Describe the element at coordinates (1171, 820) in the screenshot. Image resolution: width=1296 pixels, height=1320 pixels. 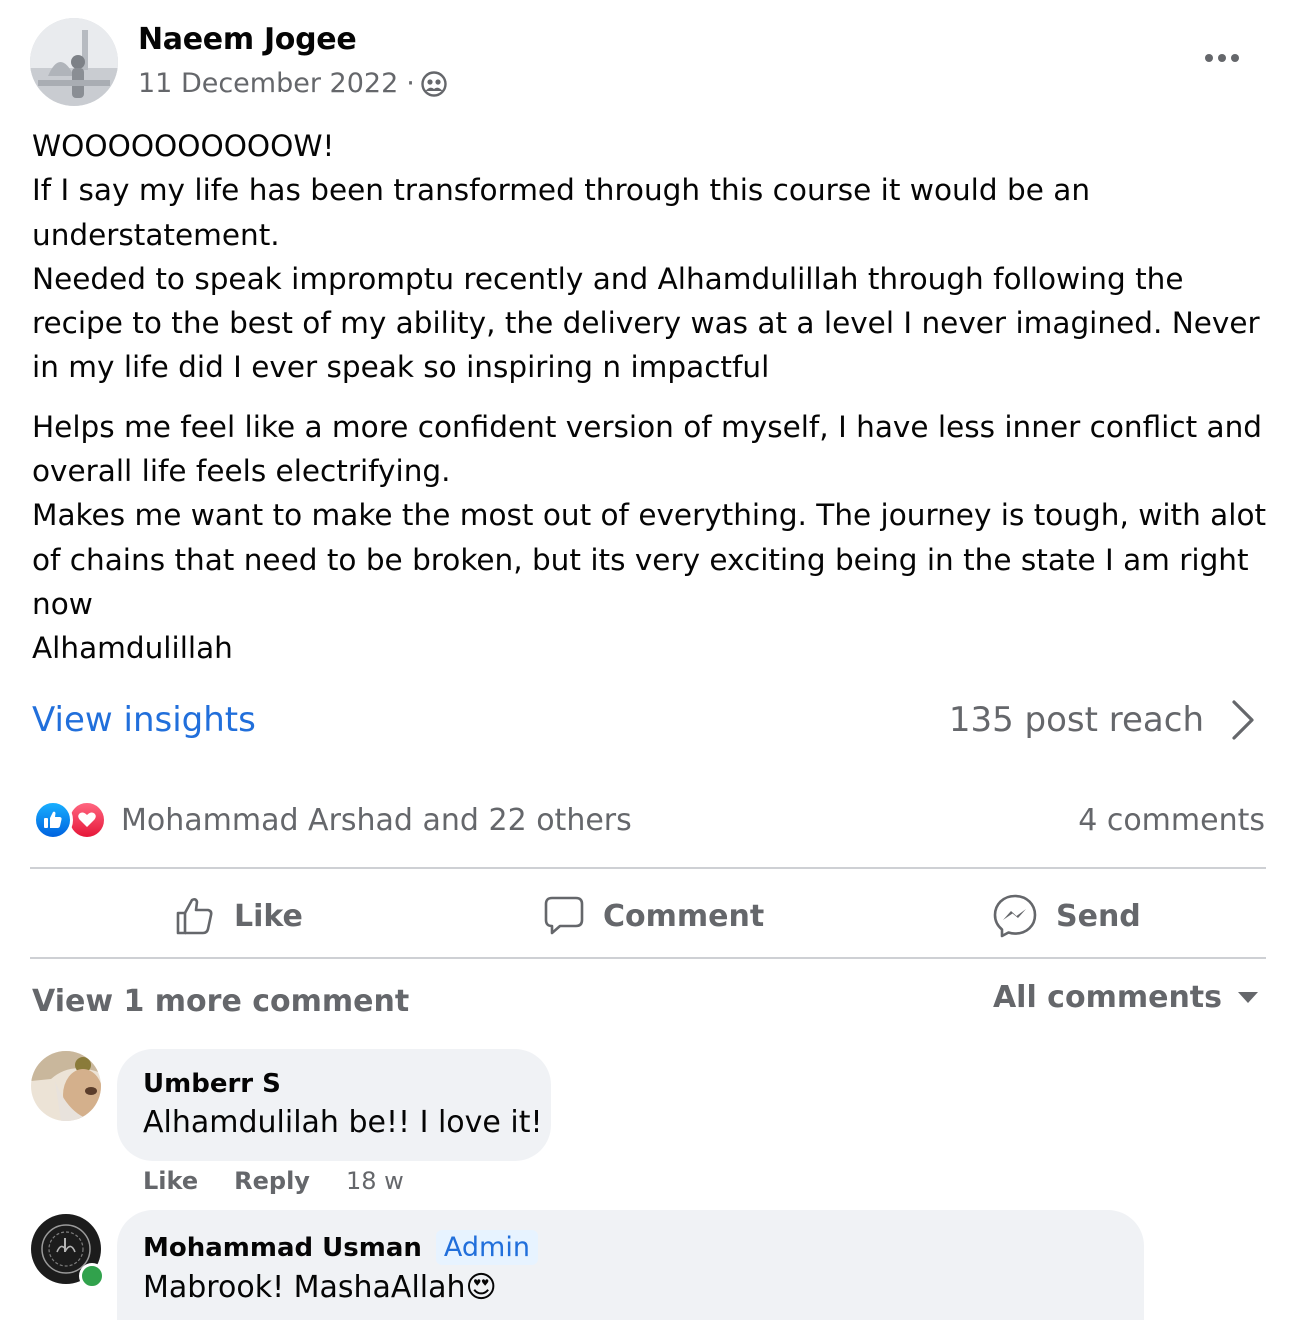
I see `comments-count: 4 comments` at that location.